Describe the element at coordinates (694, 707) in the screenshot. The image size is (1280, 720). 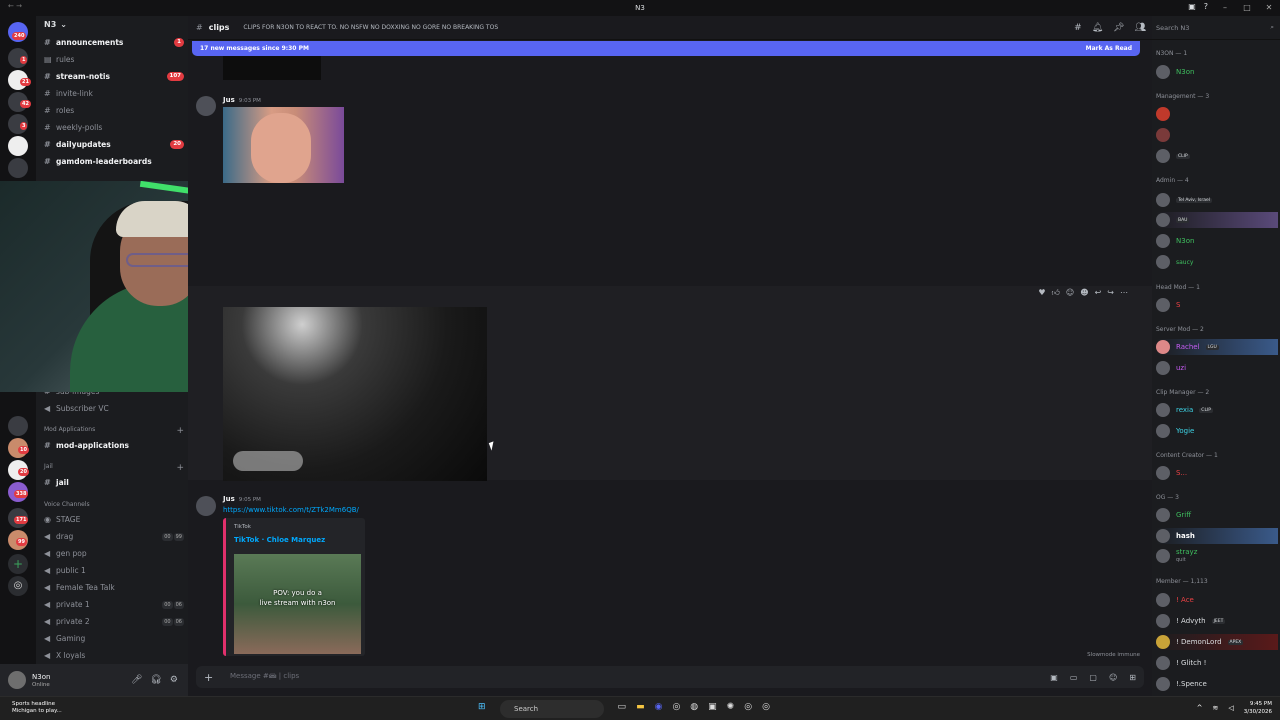
I see `steam-icon: ◍` at that location.